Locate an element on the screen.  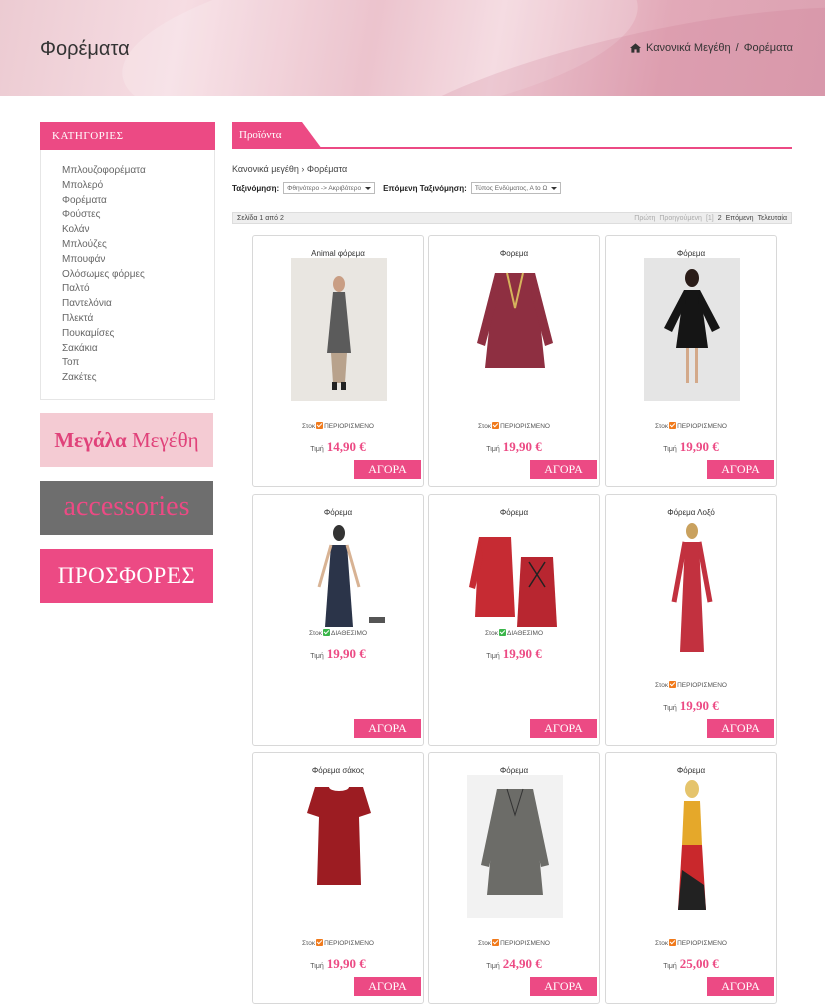
product-card: Φόρεμα Στοκ ΠΕΡΙΟΡΙΣΜΕΝΟ Τιμή 19,90 € ΑΓΟΡΑ is located at coordinates (691, 361).